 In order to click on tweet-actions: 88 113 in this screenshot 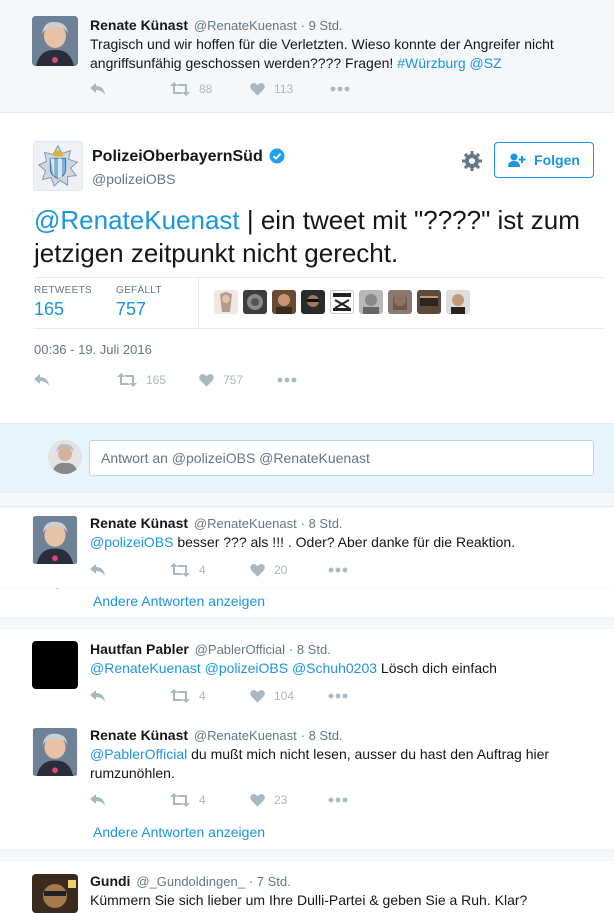, I will do `click(220, 89)`.